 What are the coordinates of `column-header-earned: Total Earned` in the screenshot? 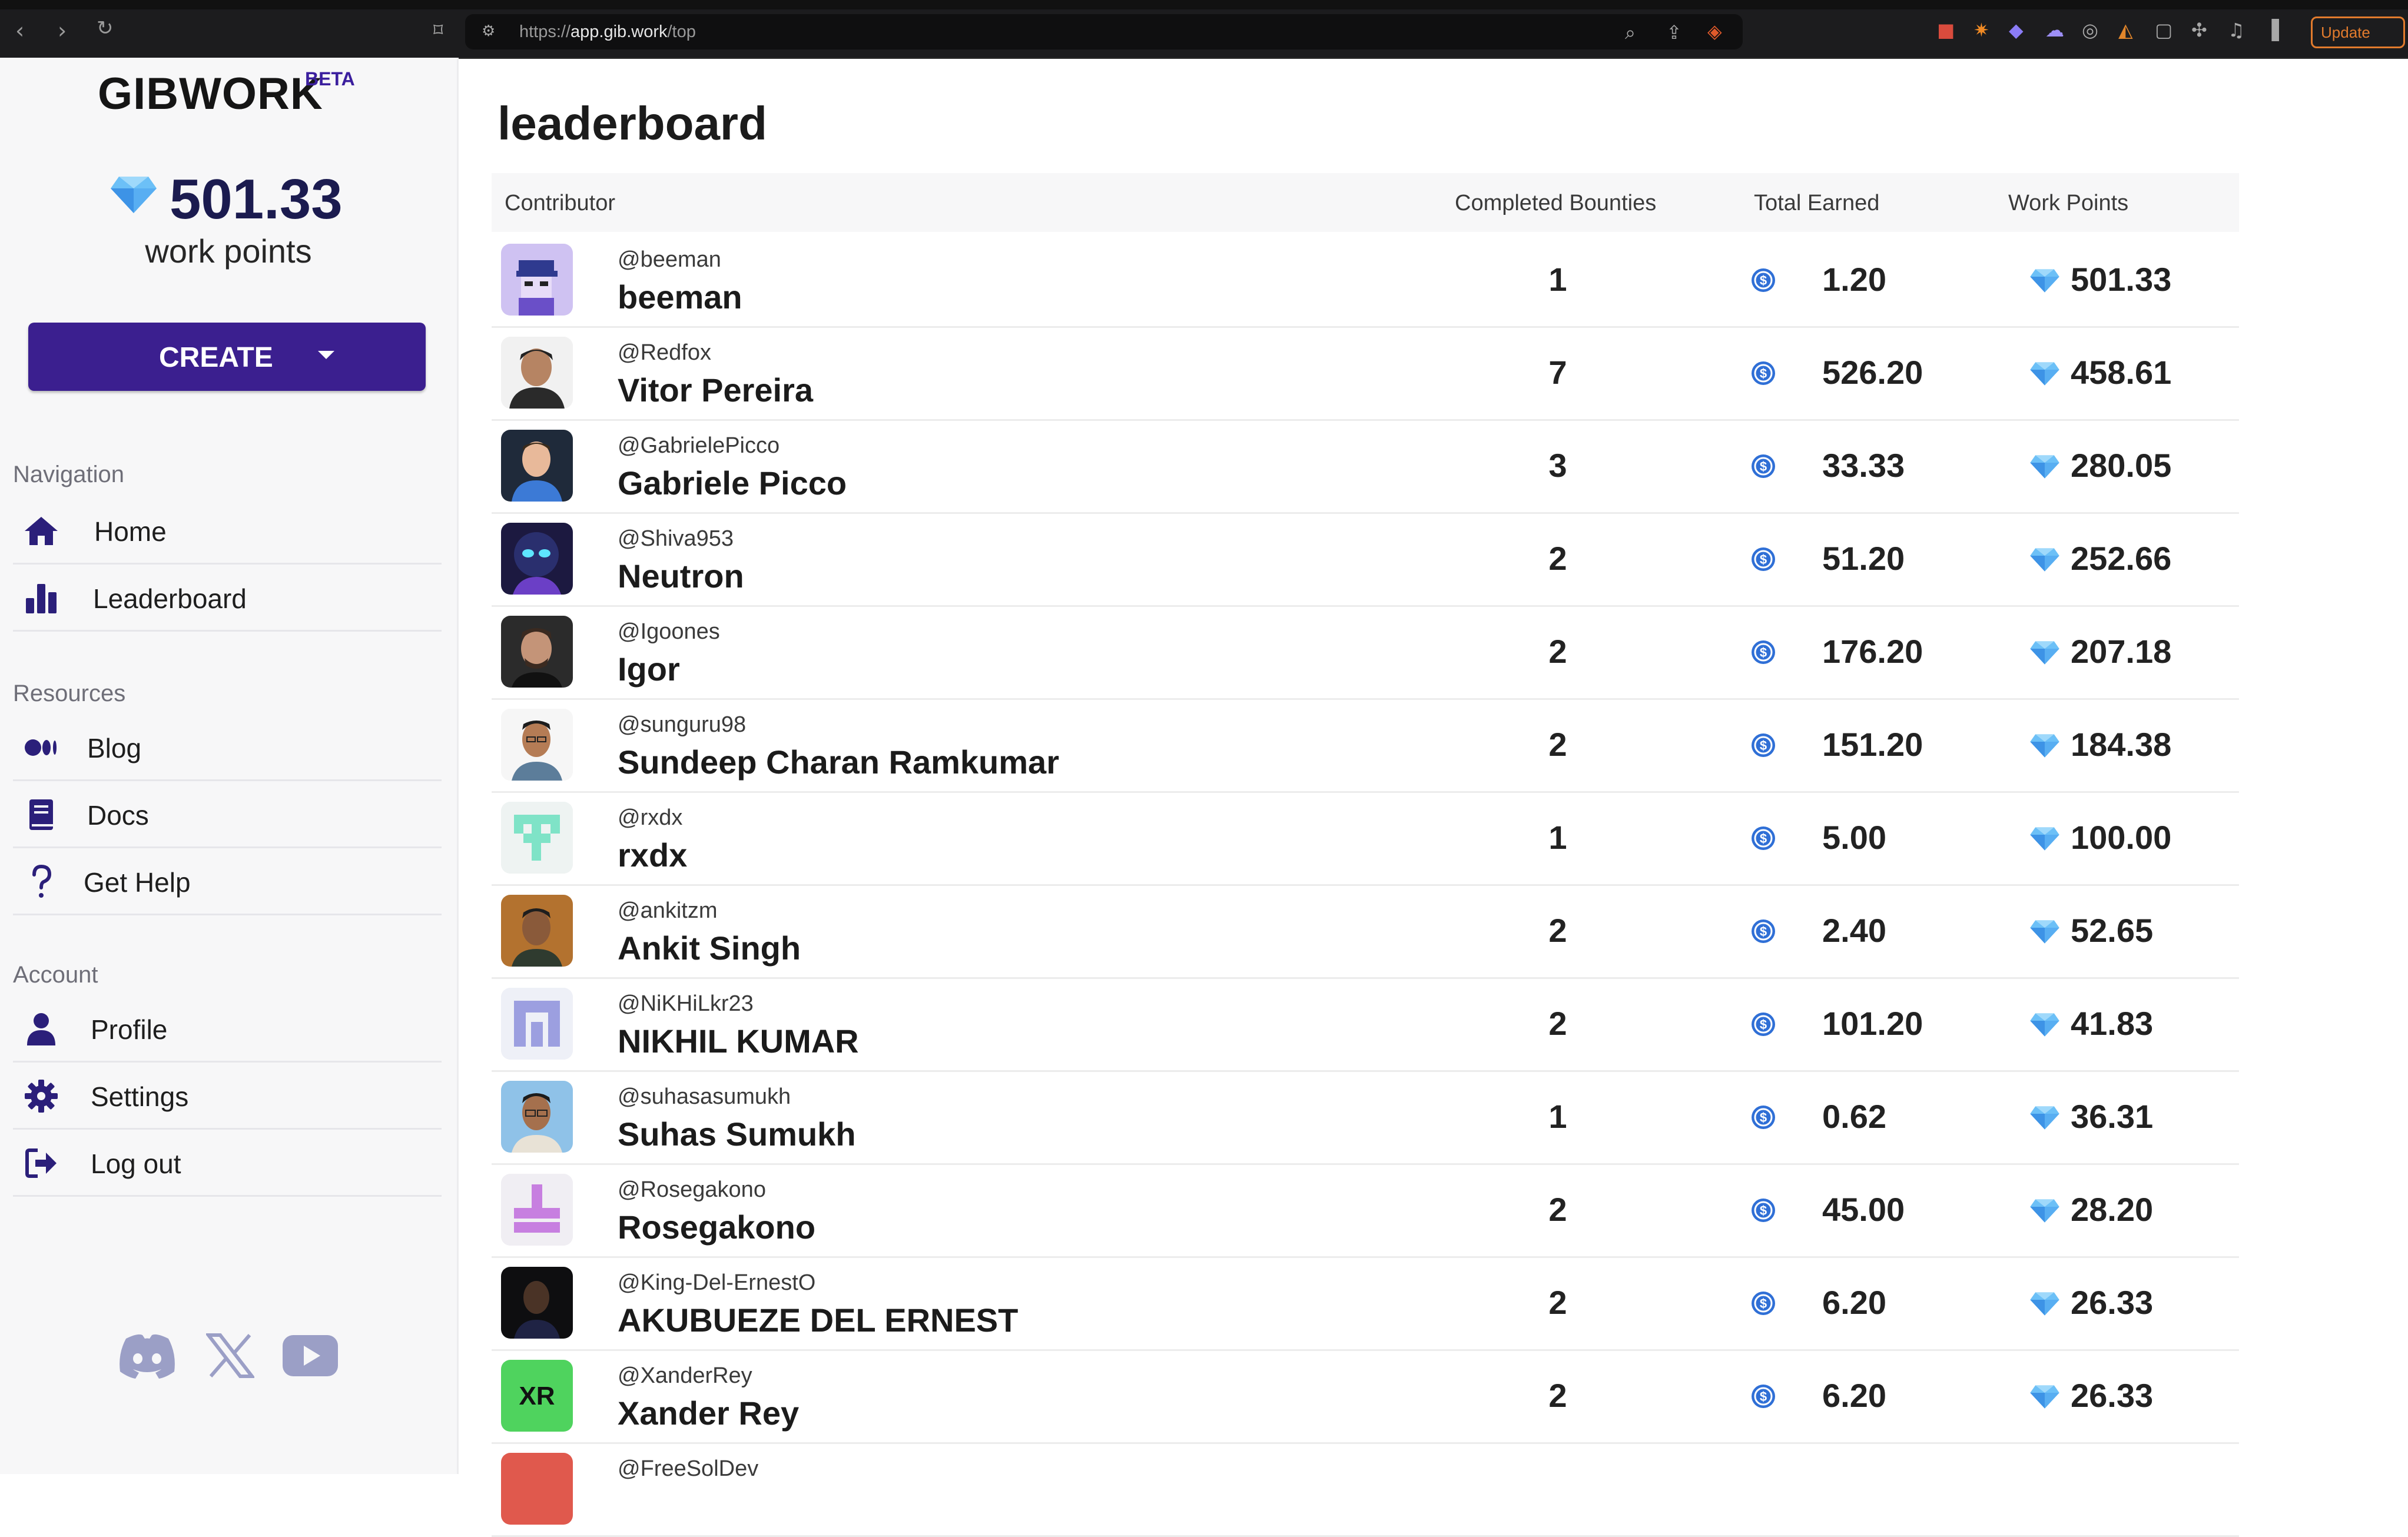 It's located at (1816, 203).